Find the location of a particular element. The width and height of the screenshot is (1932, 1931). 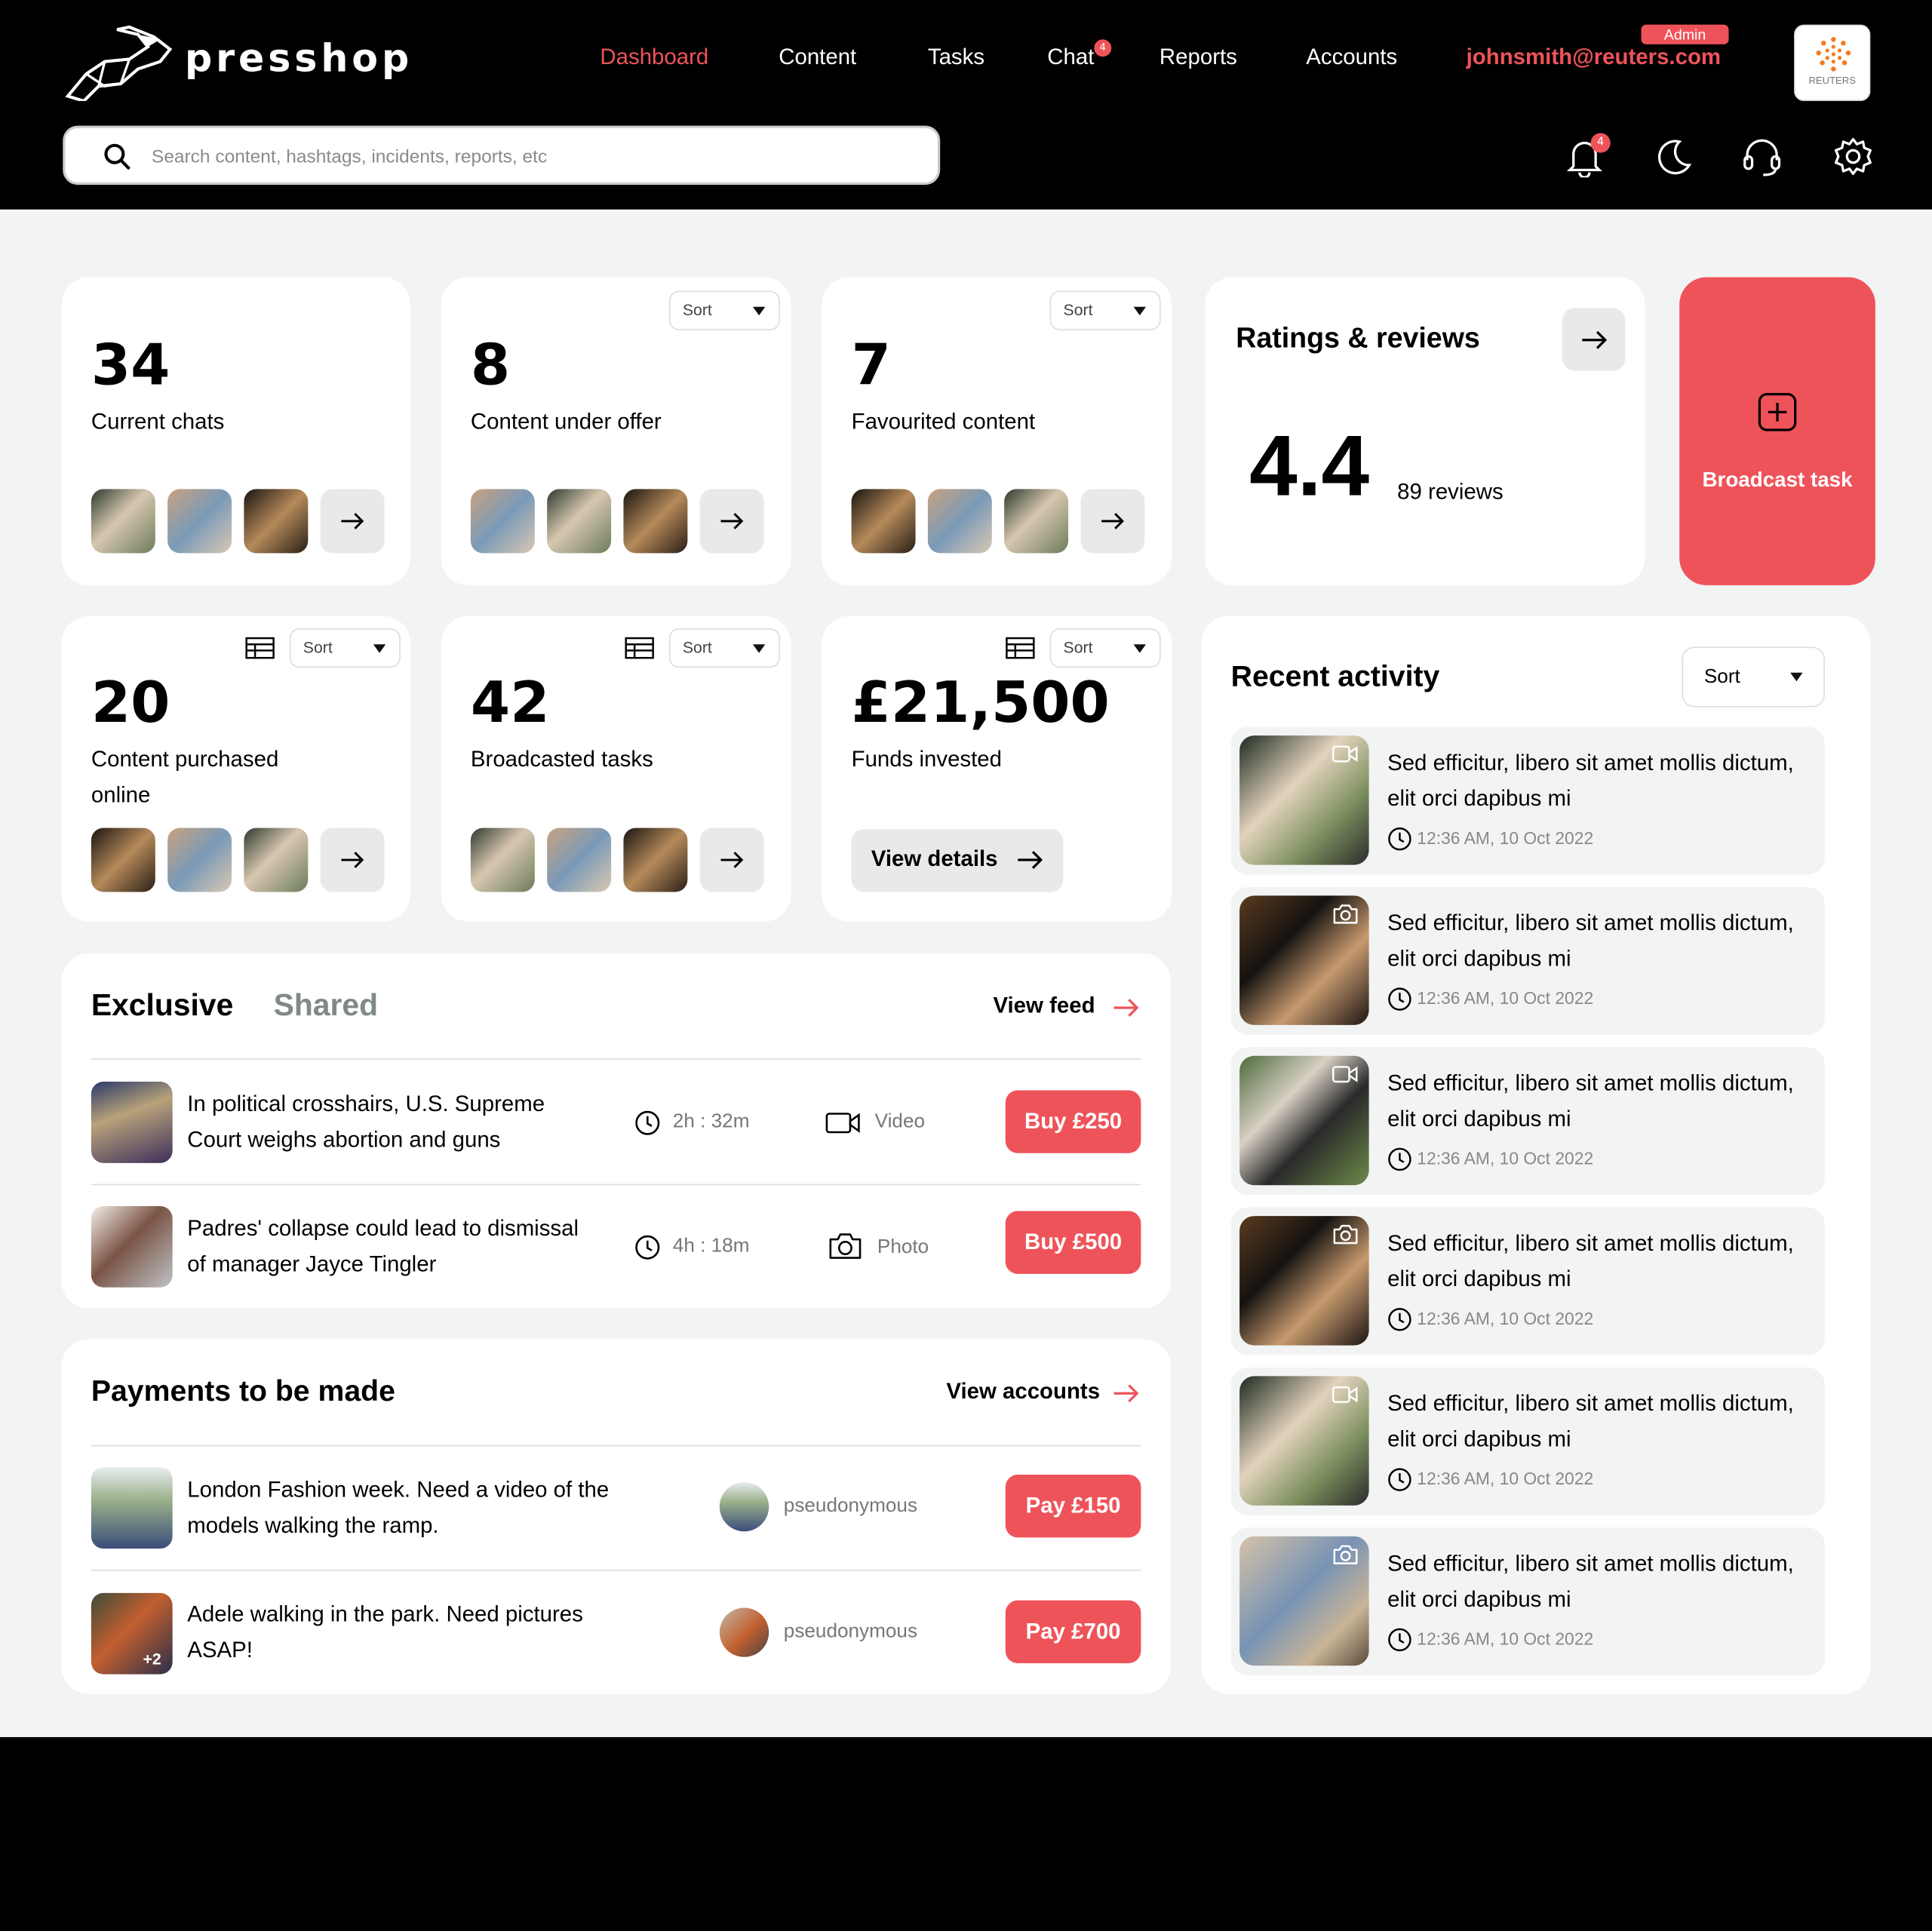

user-email: johnsmith@reuters.com is located at coordinates (1594, 58).